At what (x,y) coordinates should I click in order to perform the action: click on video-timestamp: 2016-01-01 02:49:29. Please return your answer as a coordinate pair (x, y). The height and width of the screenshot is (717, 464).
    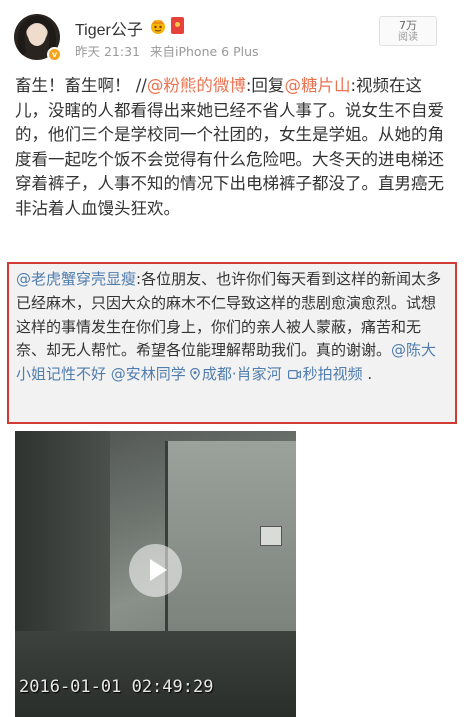
    Looking at the image, I should click on (116, 687).